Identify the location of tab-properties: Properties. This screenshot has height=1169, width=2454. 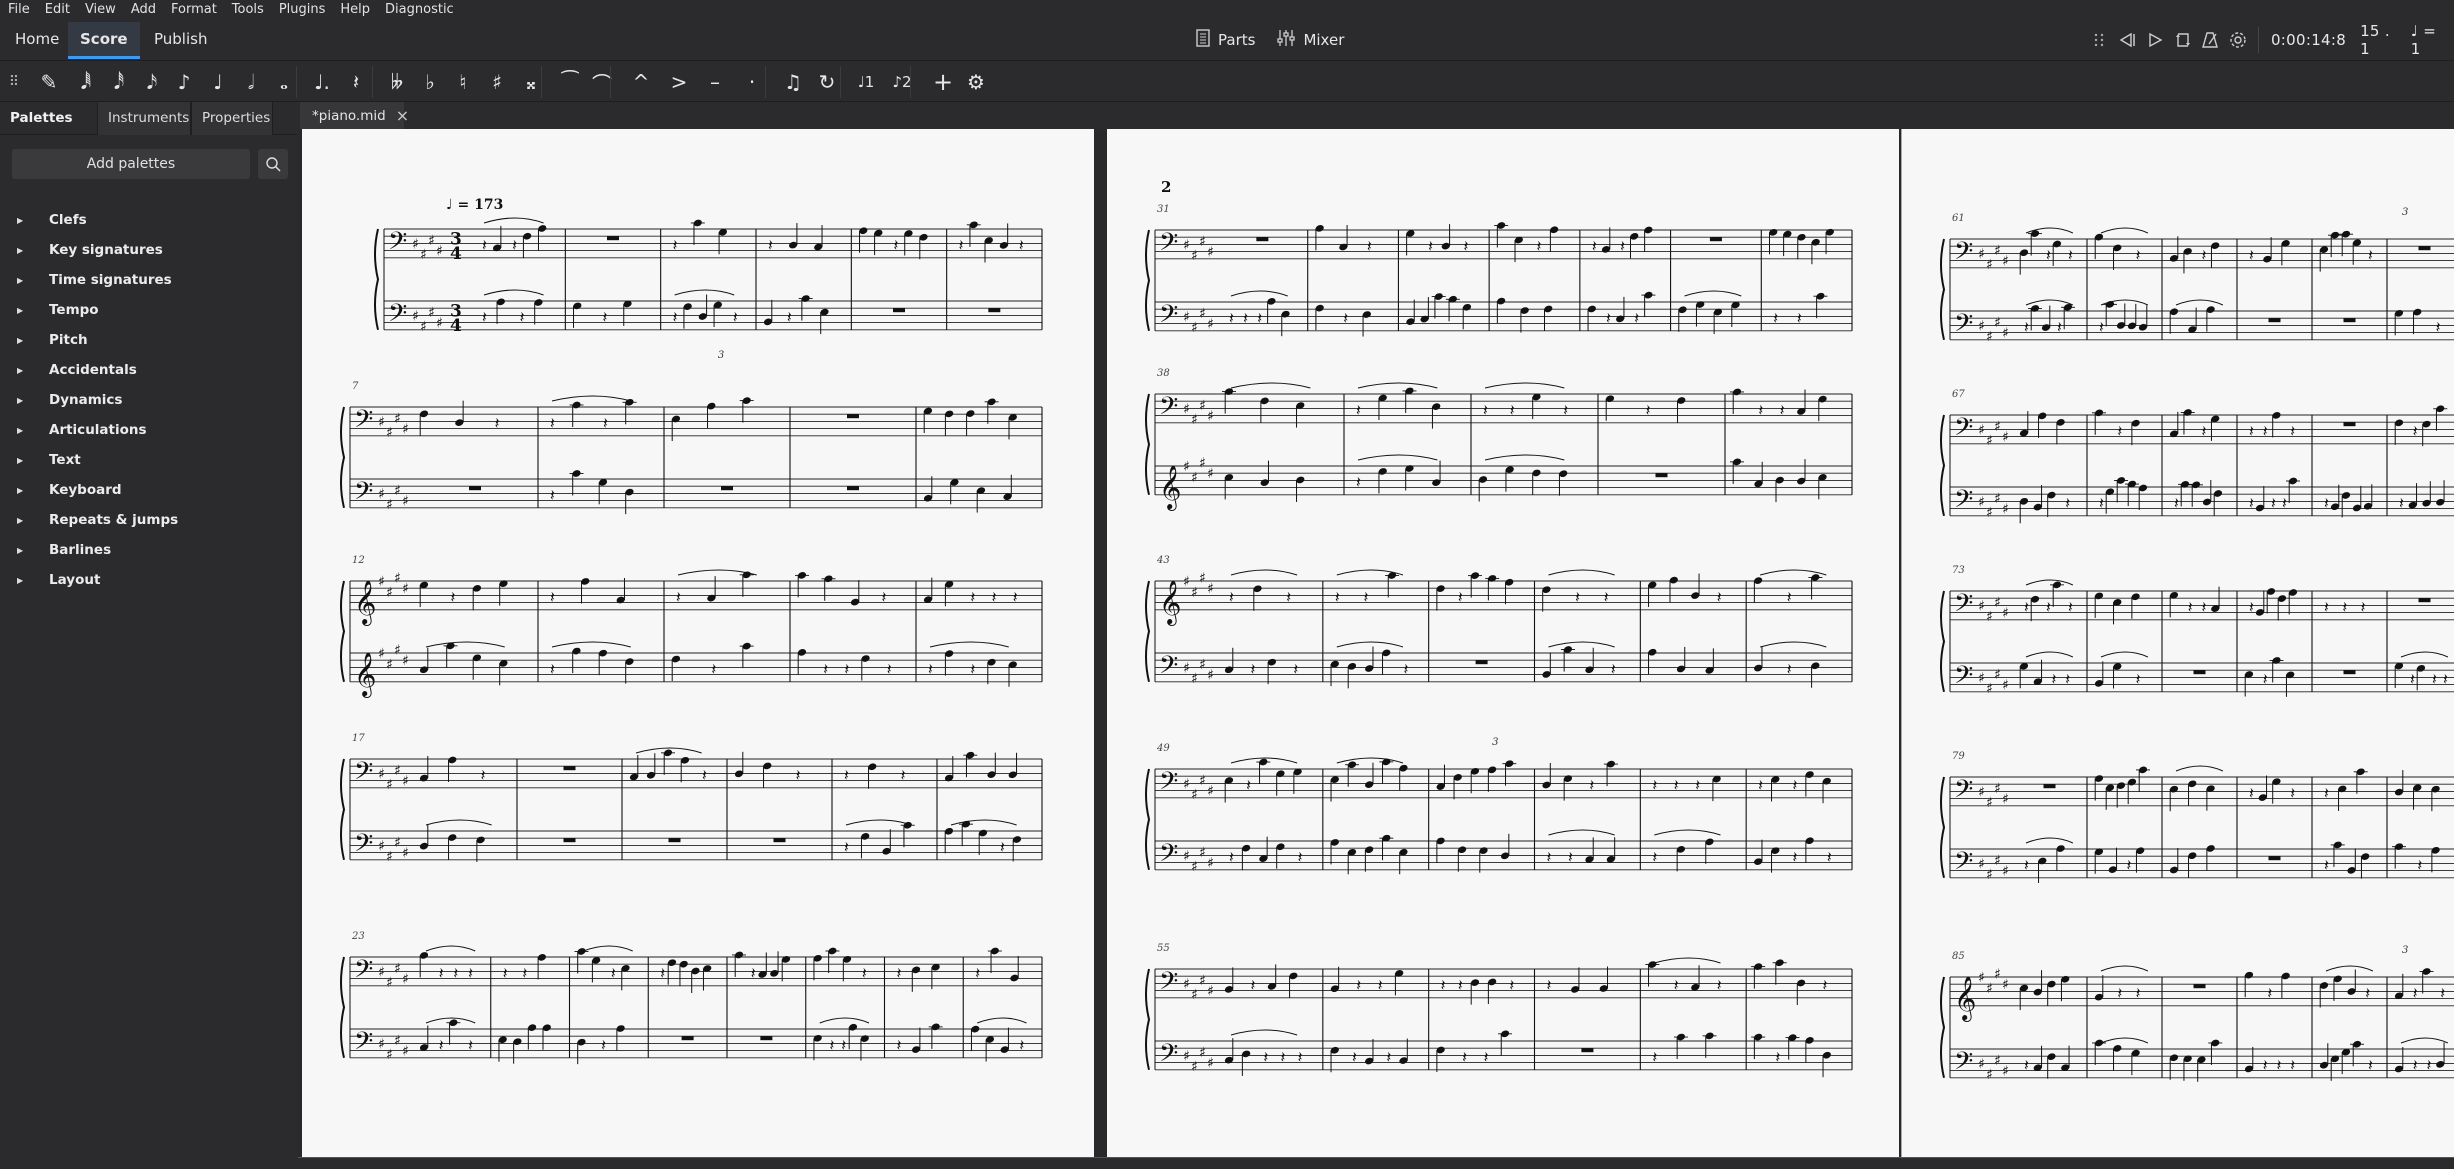
(232, 118).